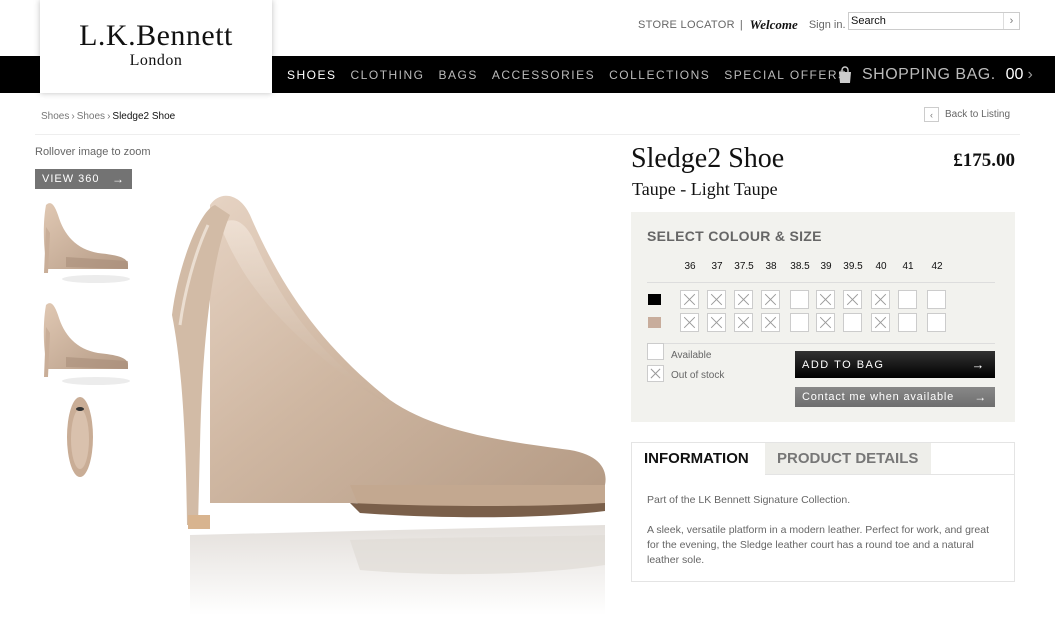  Describe the element at coordinates (654, 299) in the screenshot. I see `colour-swatch-black` at that location.